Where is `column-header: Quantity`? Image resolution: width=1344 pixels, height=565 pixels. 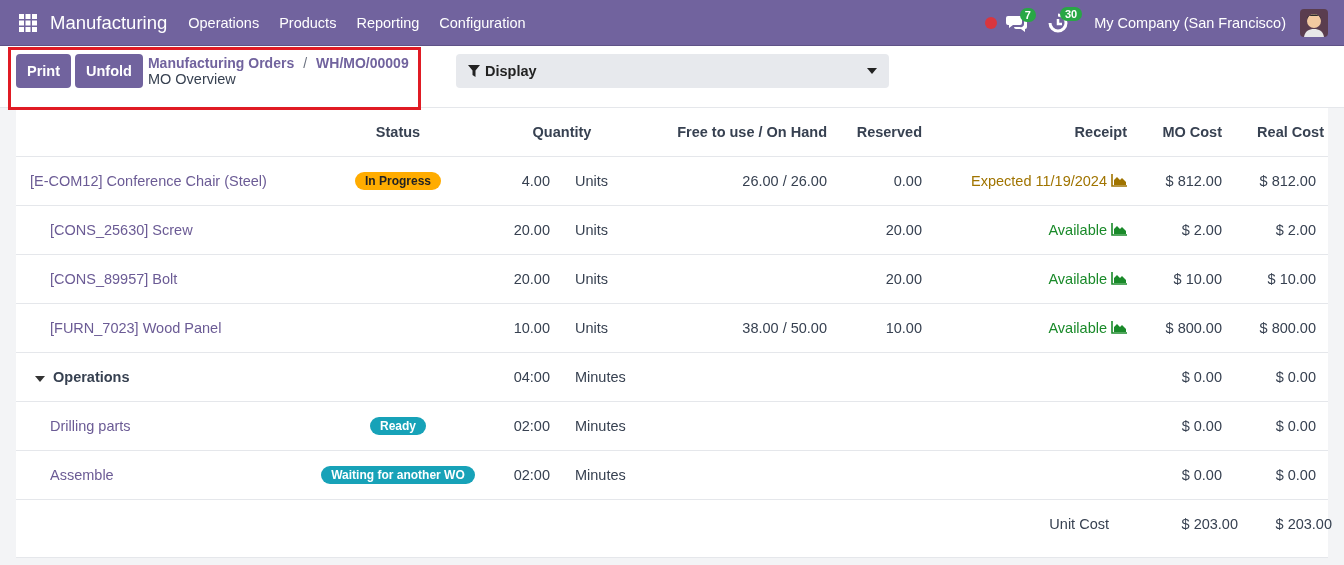 column-header: Quantity is located at coordinates (562, 132).